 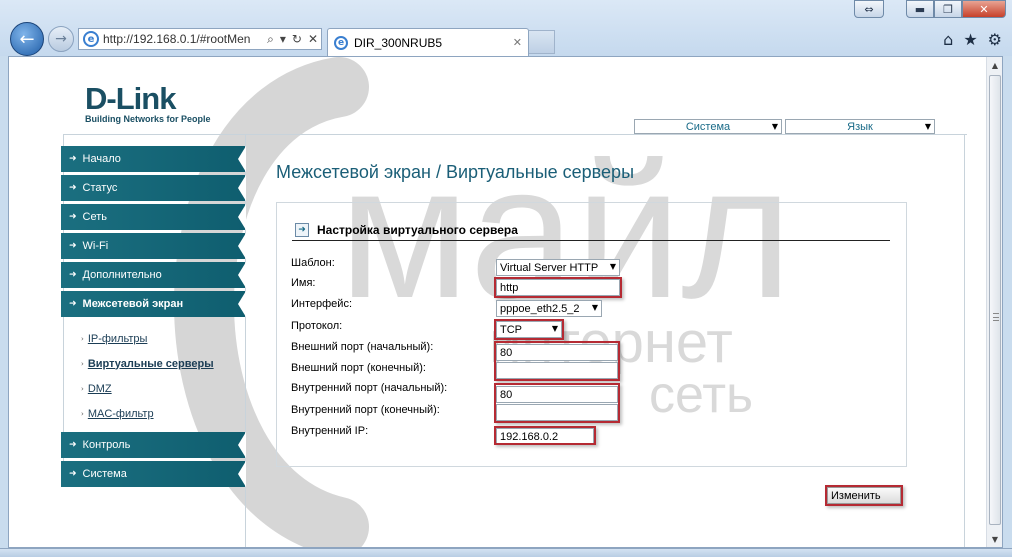 I want to click on scroll-down-icon: ▼, so click(x=994, y=539).